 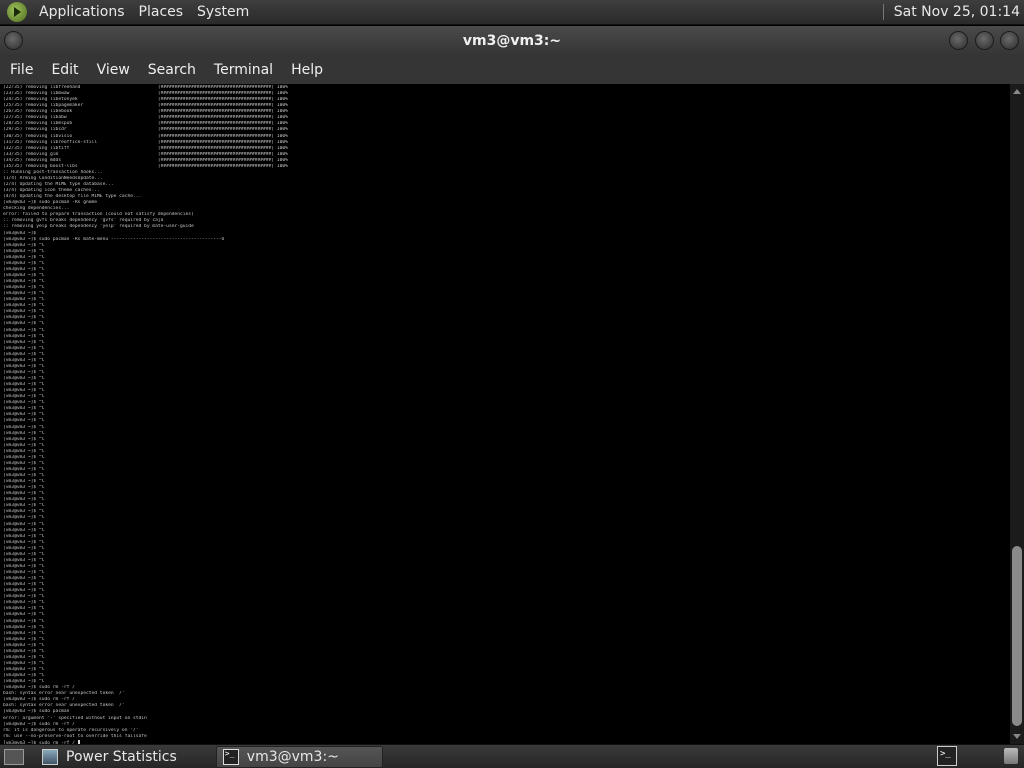 I want to click on close-button, so click(x=1009, y=40).